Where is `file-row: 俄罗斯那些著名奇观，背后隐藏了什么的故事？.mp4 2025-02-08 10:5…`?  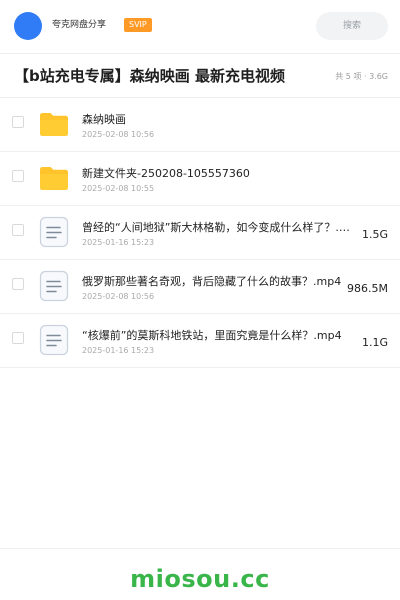
file-row: 俄罗斯那些著名奇观，背后隐藏了什么的故事？.mp4 2025-02-08 10:5… is located at coordinates (200, 287).